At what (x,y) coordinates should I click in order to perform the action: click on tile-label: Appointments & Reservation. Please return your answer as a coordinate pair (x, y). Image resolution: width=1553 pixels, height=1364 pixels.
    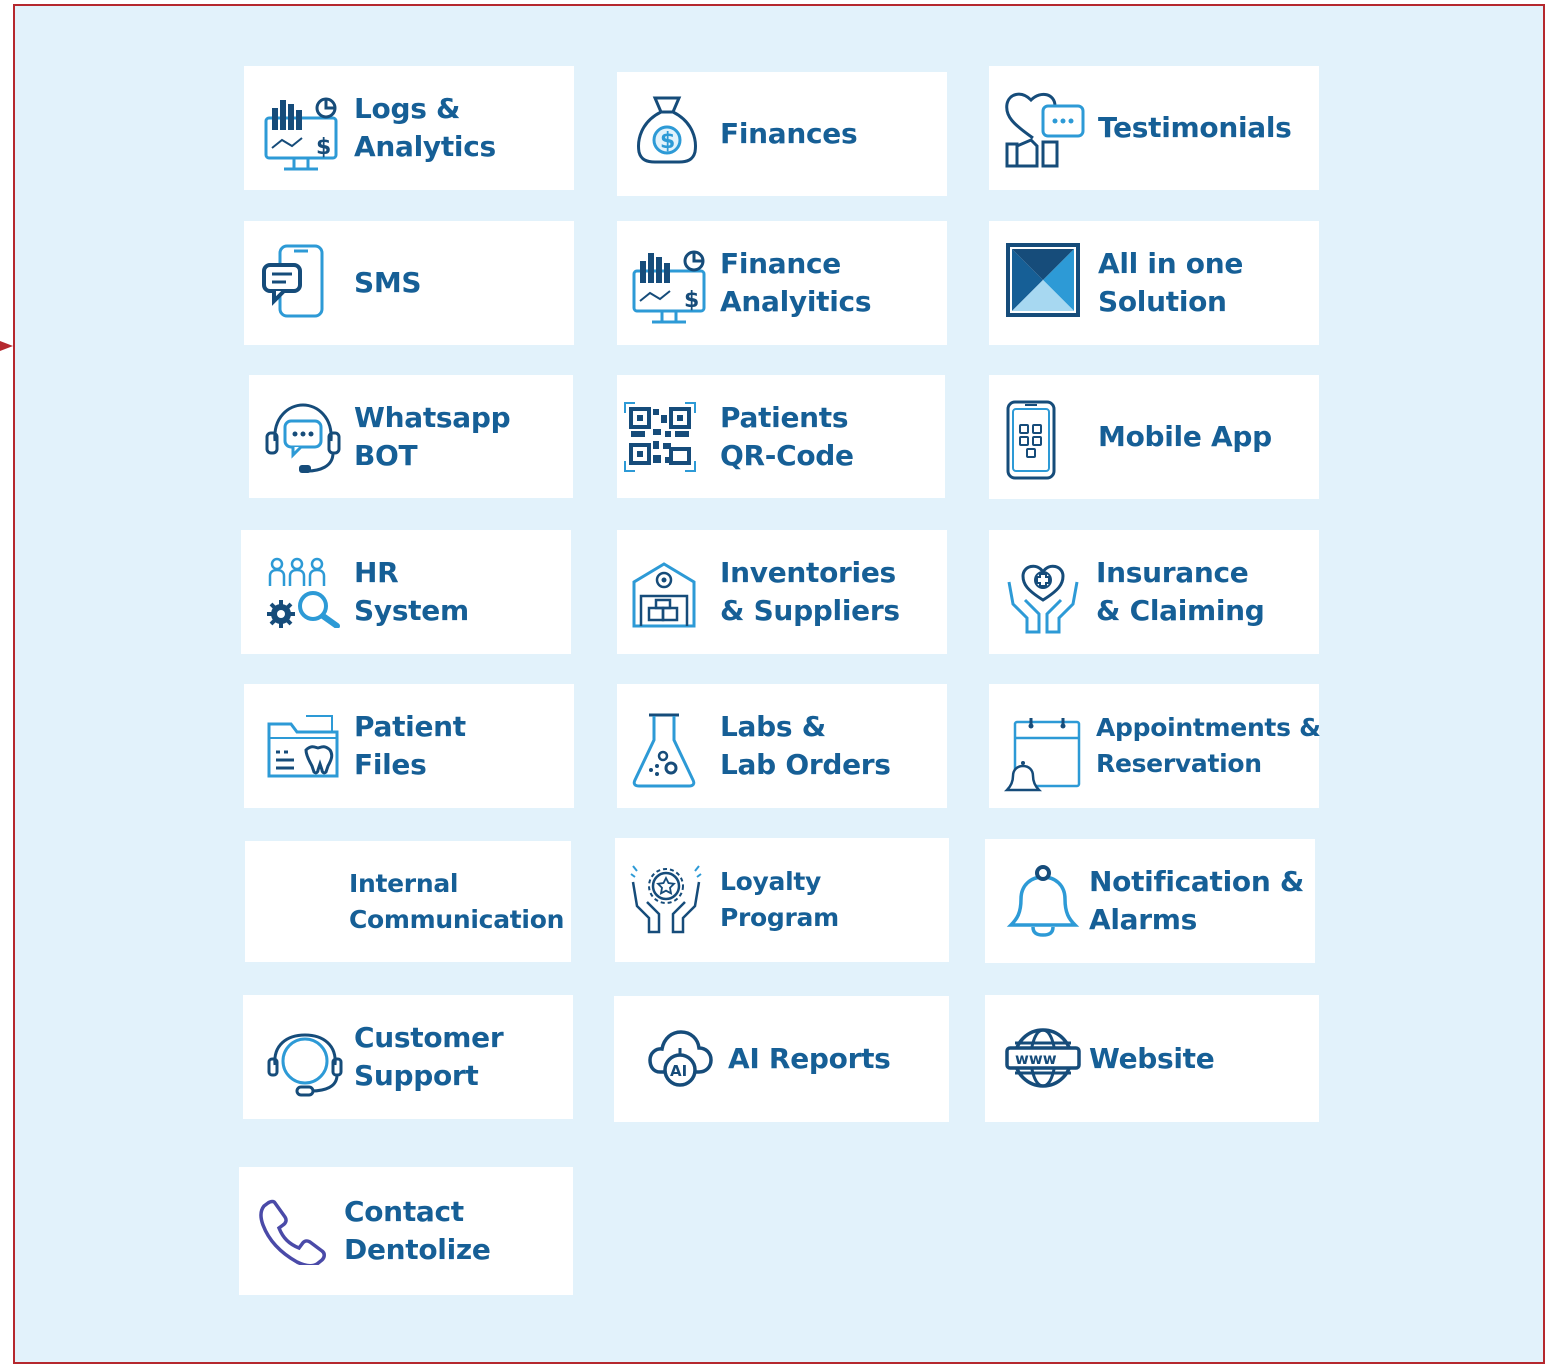
    Looking at the image, I should click on (1208, 745).